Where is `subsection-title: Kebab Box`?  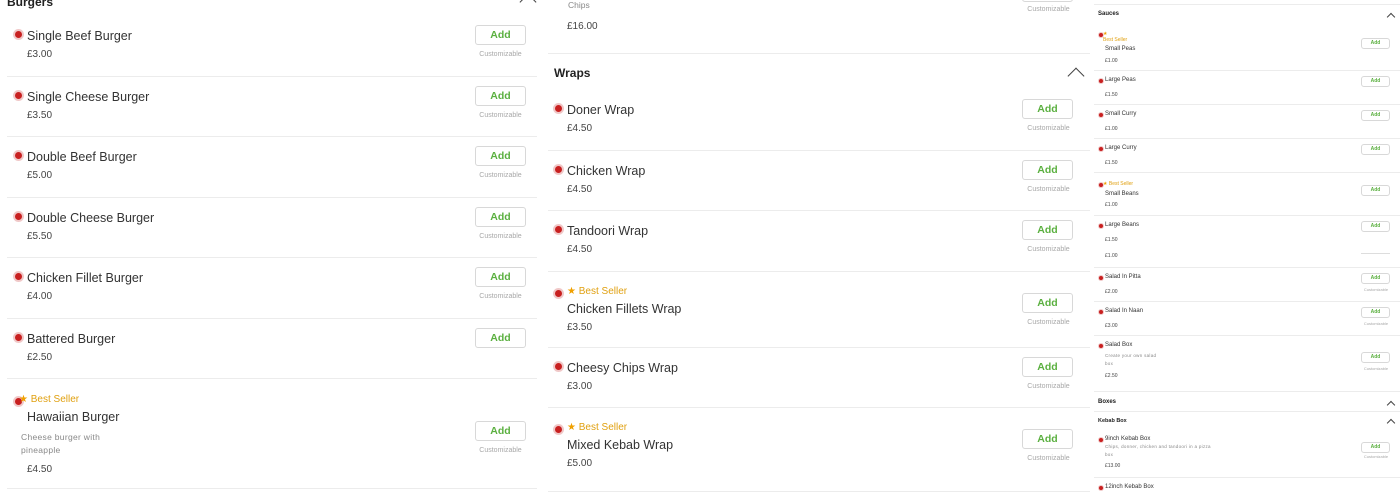 subsection-title: Kebab Box is located at coordinates (1112, 421).